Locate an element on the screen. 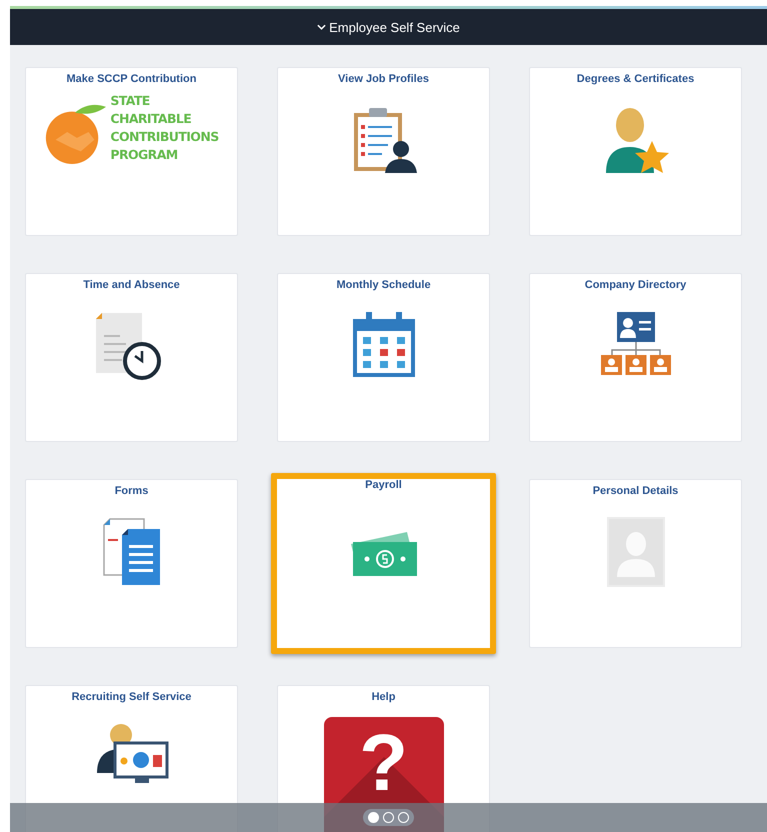  tile-title: Make SCCP Contribution is located at coordinates (131, 79).